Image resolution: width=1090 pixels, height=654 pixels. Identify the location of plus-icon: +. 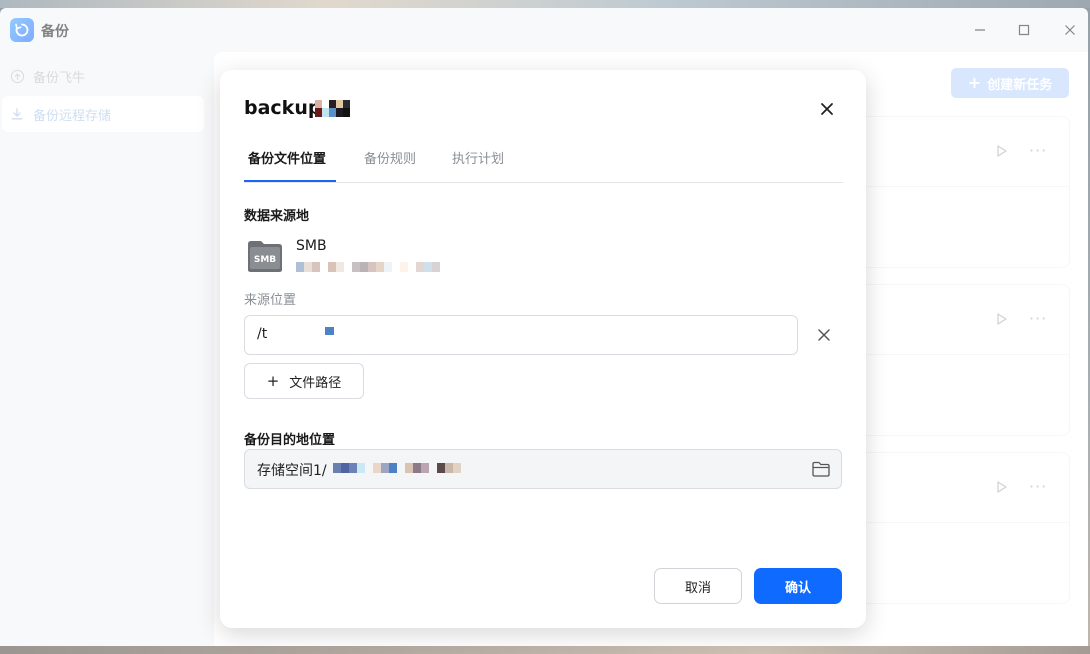
(273, 380).